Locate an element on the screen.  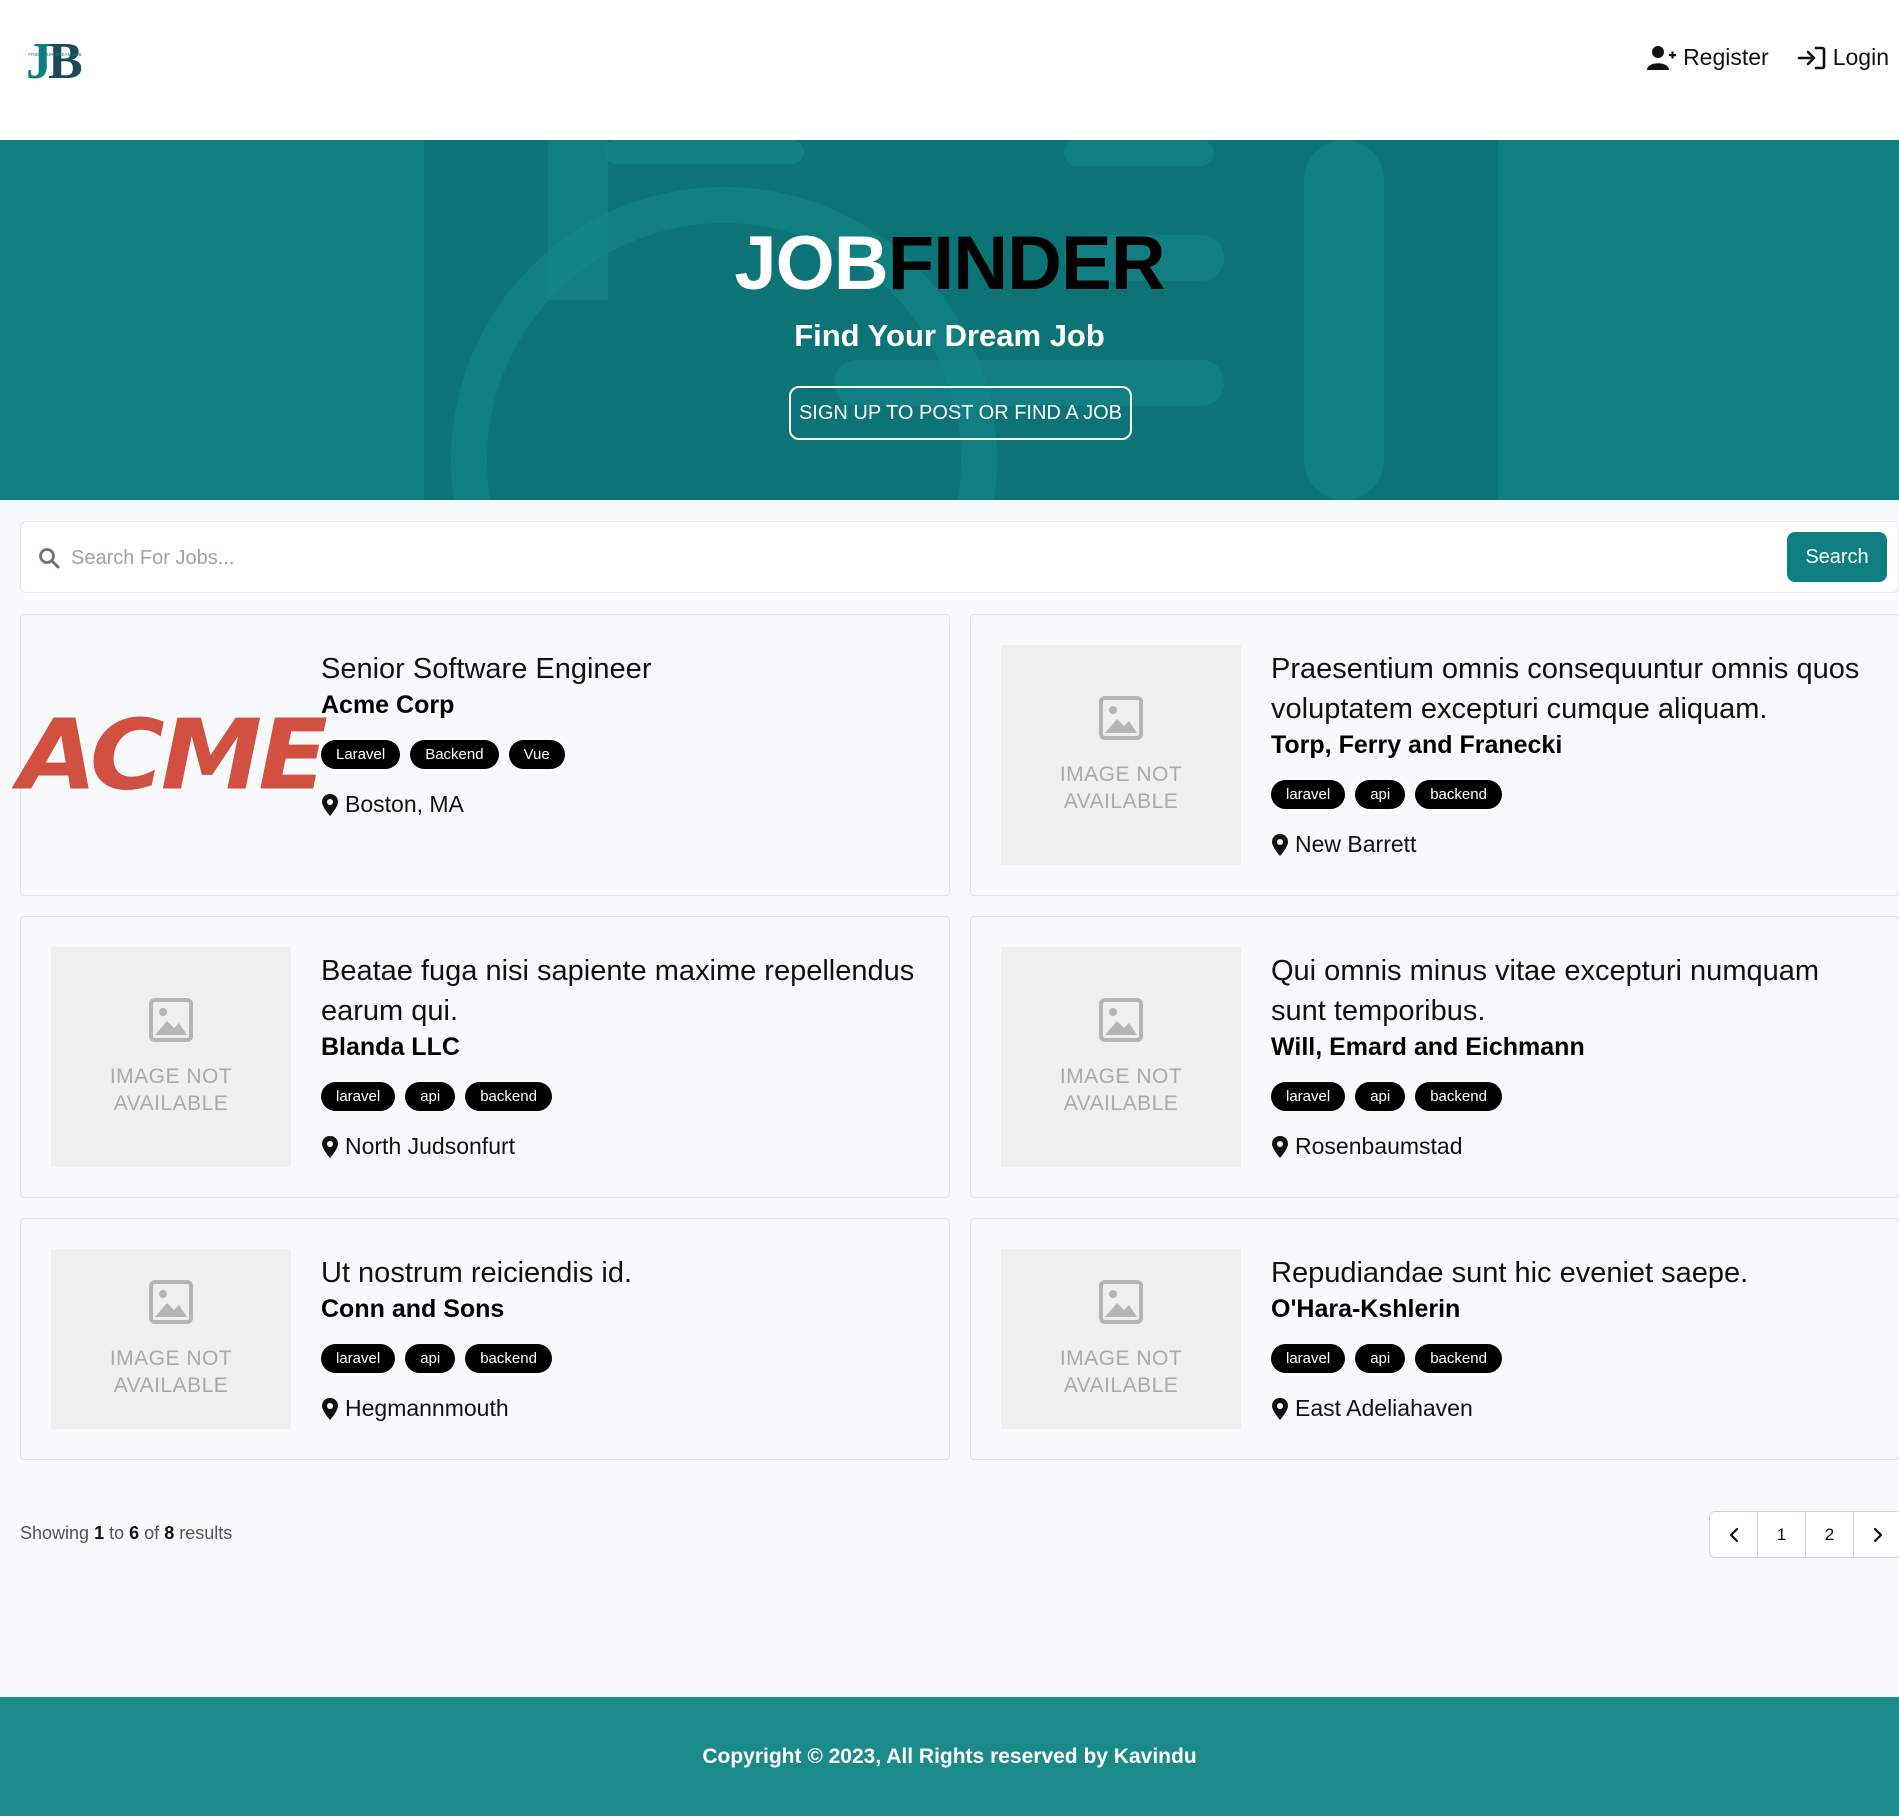
company-name: Blanda LLC is located at coordinates (390, 1047).